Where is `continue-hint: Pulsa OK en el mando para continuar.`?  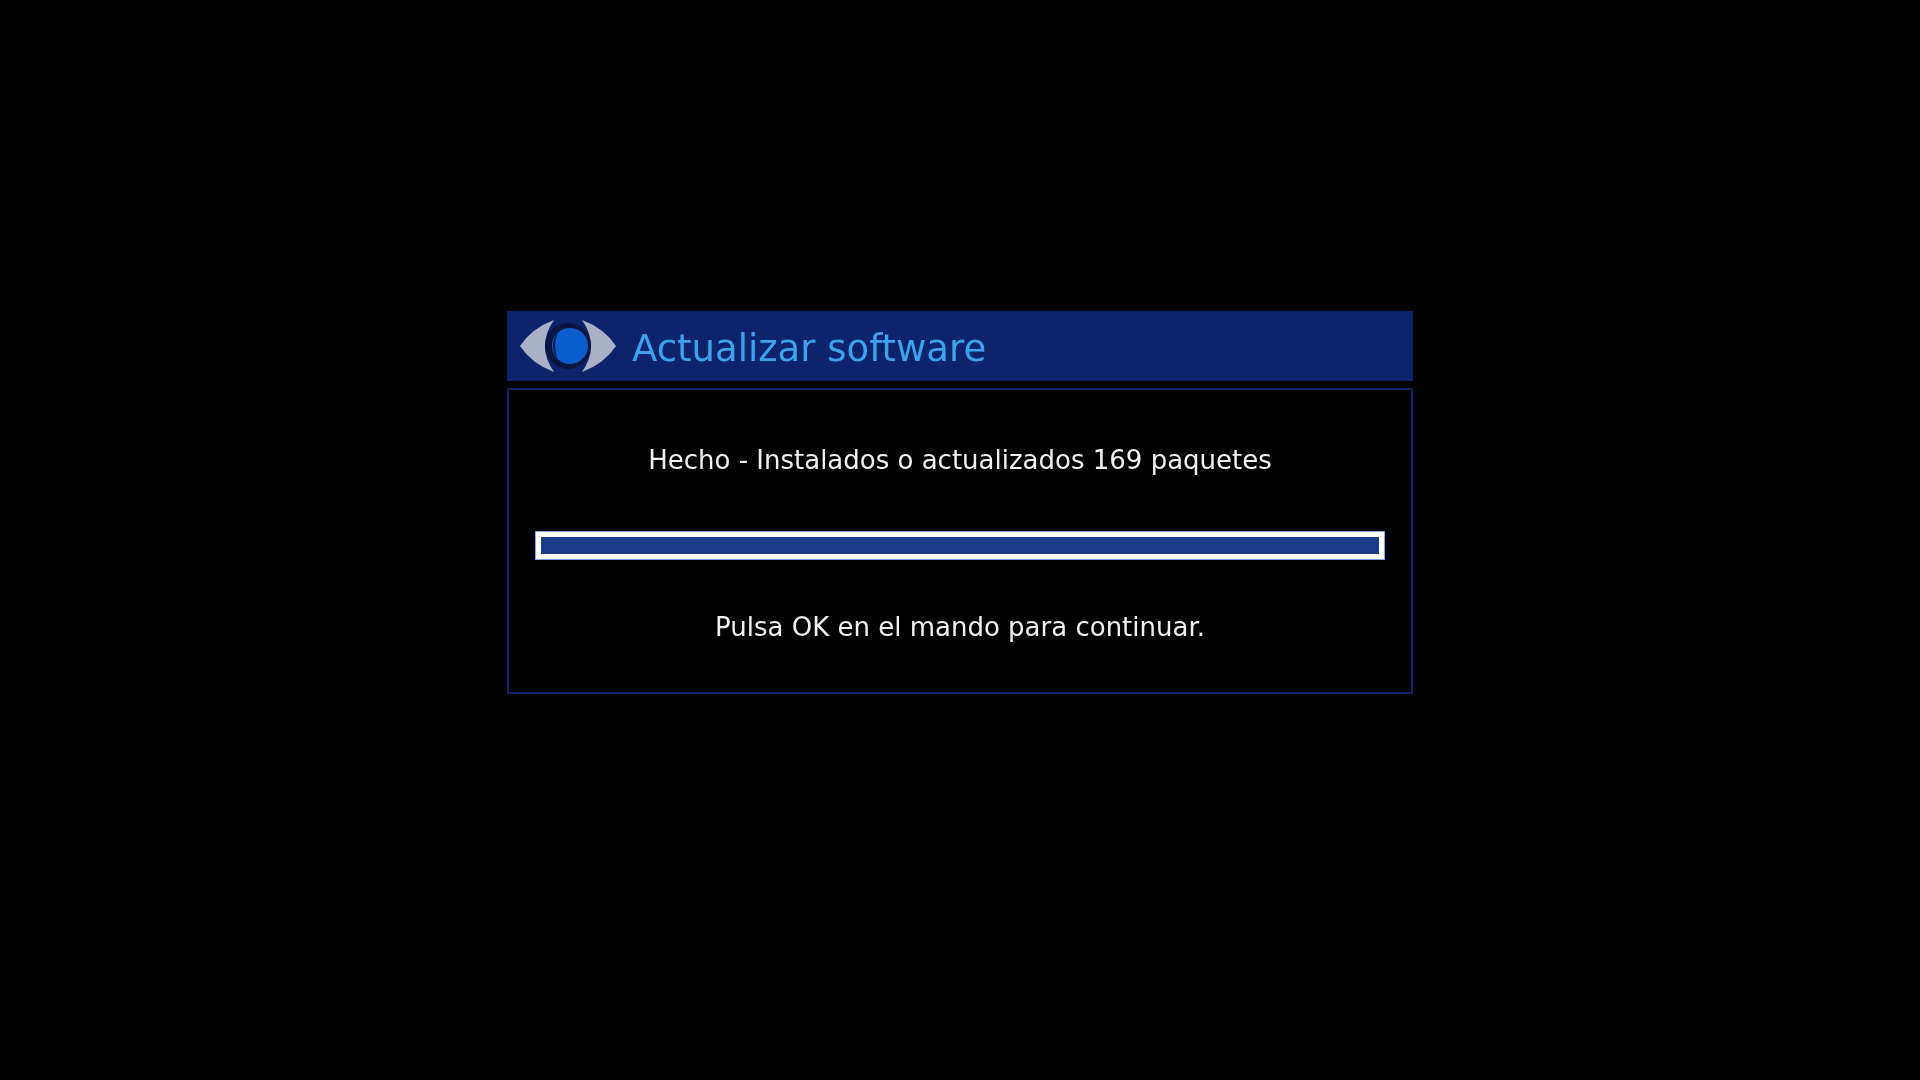
continue-hint: Pulsa OK en el mando para continuar. is located at coordinates (960, 627).